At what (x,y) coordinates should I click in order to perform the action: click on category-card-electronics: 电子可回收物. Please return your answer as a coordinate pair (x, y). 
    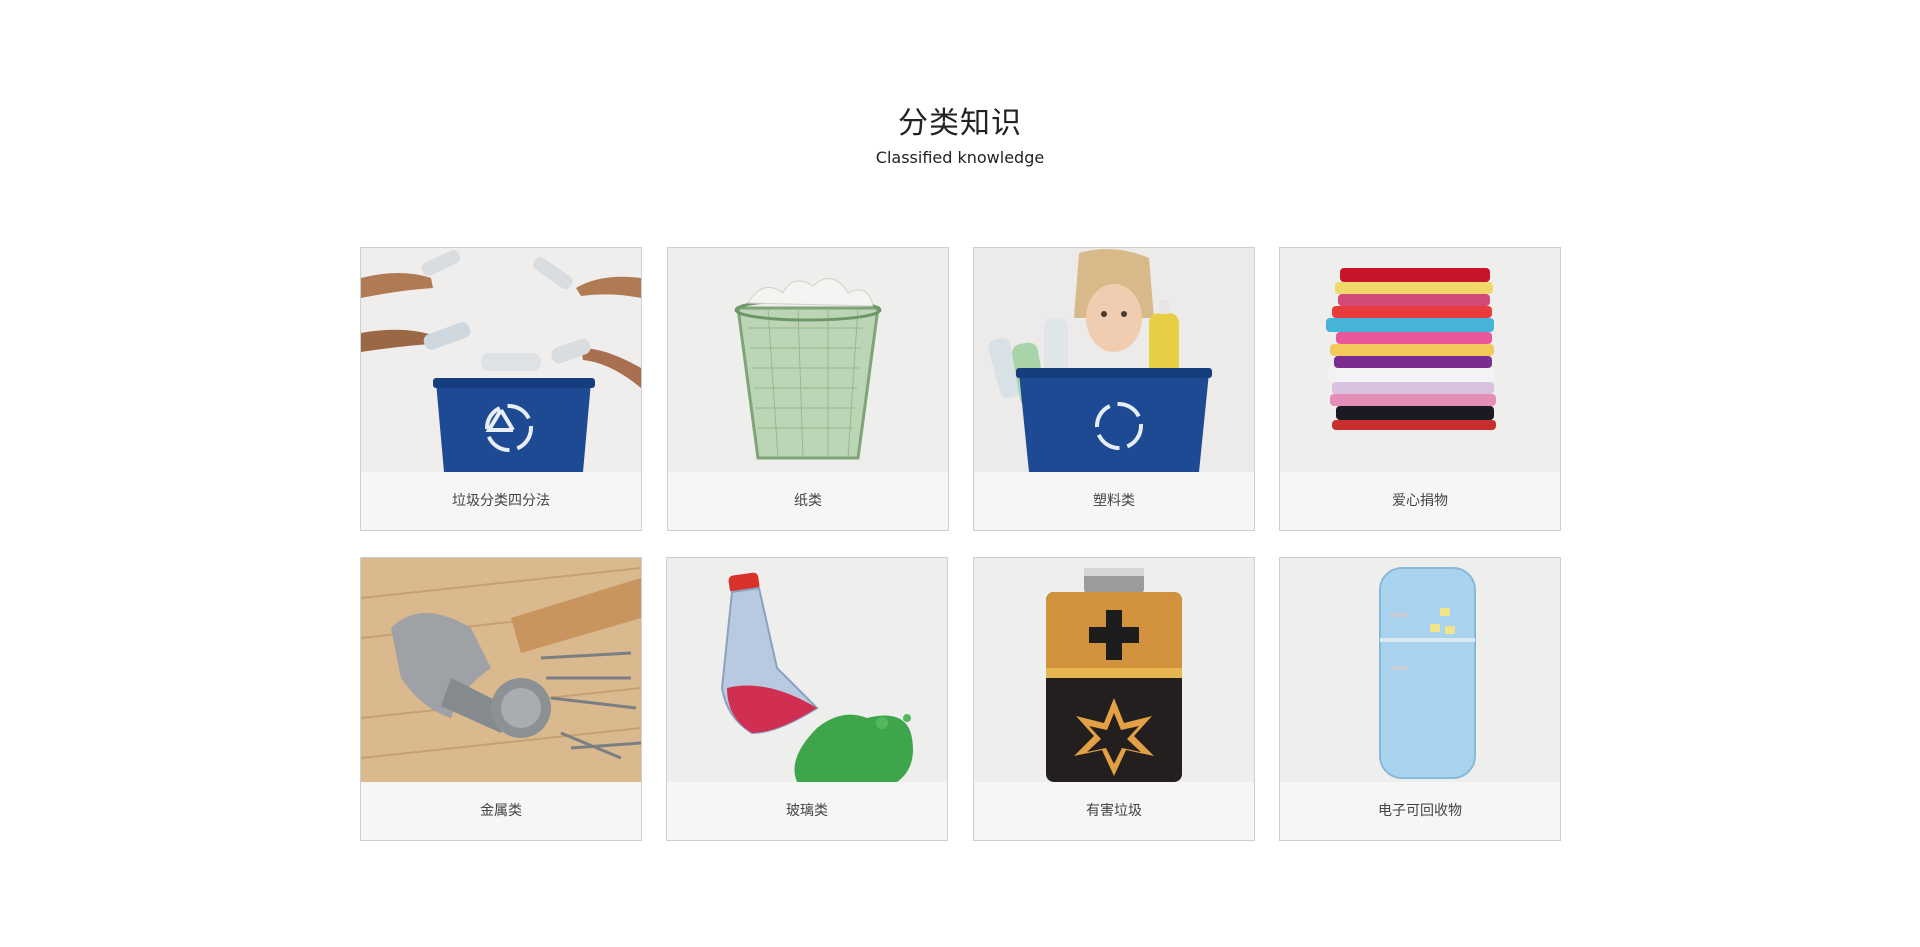
    Looking at the image, I should click on (1420, 699).